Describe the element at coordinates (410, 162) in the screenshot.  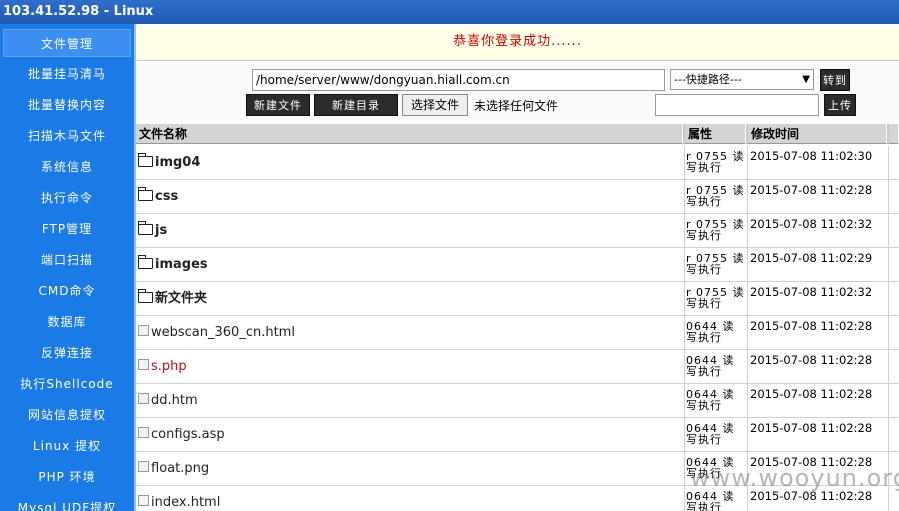
I see `cell-name: img04` at that location.